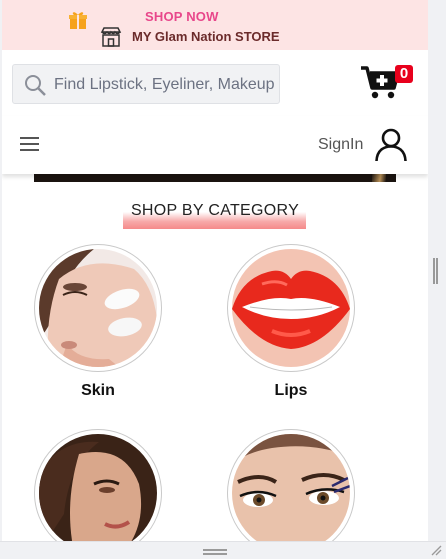 The image size is (446, 559). I want to click on user-icon, so click(391, 145).